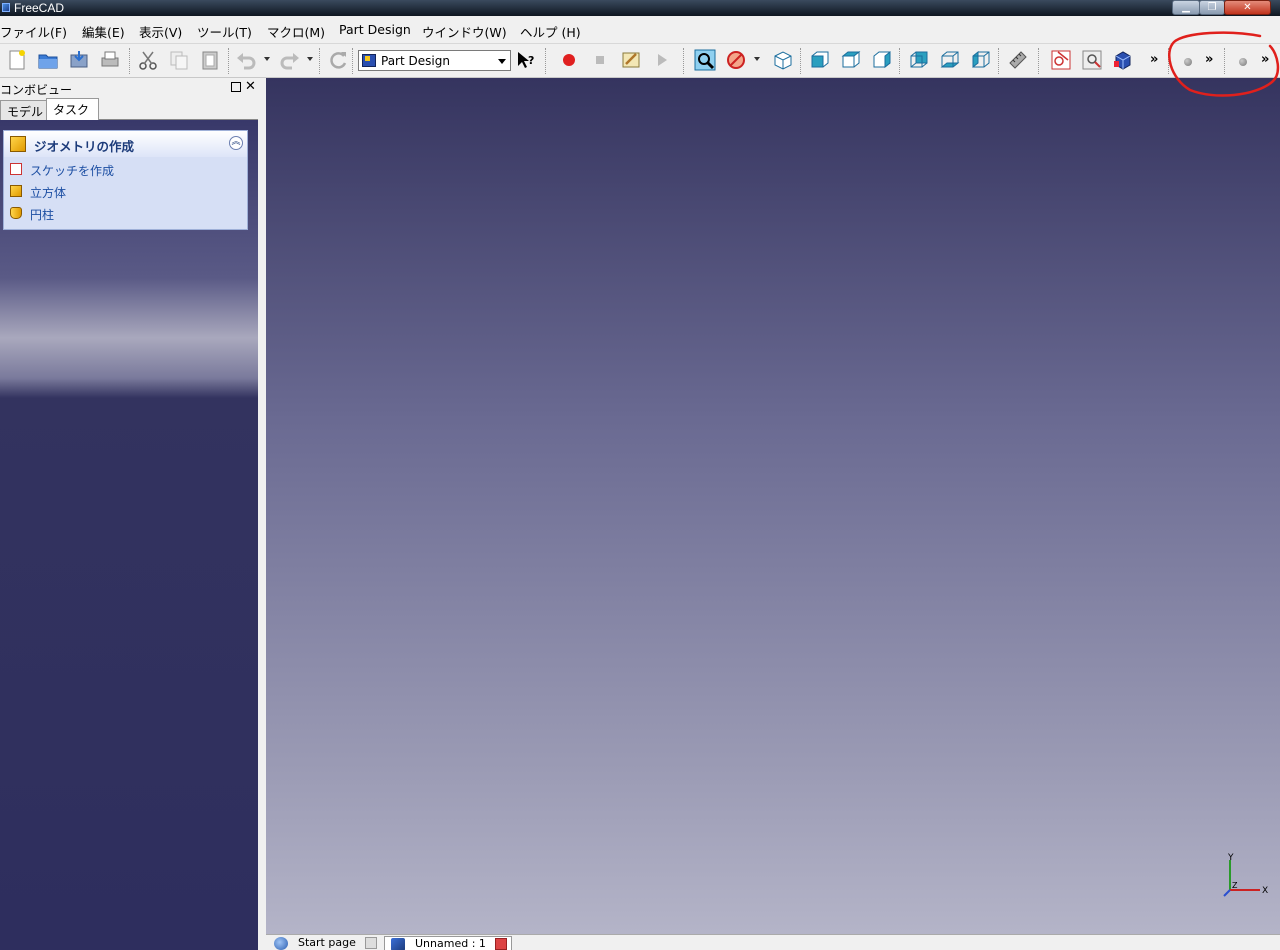 Image resolution: width=1280 pixels, height=950 pixels. What do you see at coordinates (79, 60) in the screenshot?
I see `save-icon` at bounding box center [79, 60].